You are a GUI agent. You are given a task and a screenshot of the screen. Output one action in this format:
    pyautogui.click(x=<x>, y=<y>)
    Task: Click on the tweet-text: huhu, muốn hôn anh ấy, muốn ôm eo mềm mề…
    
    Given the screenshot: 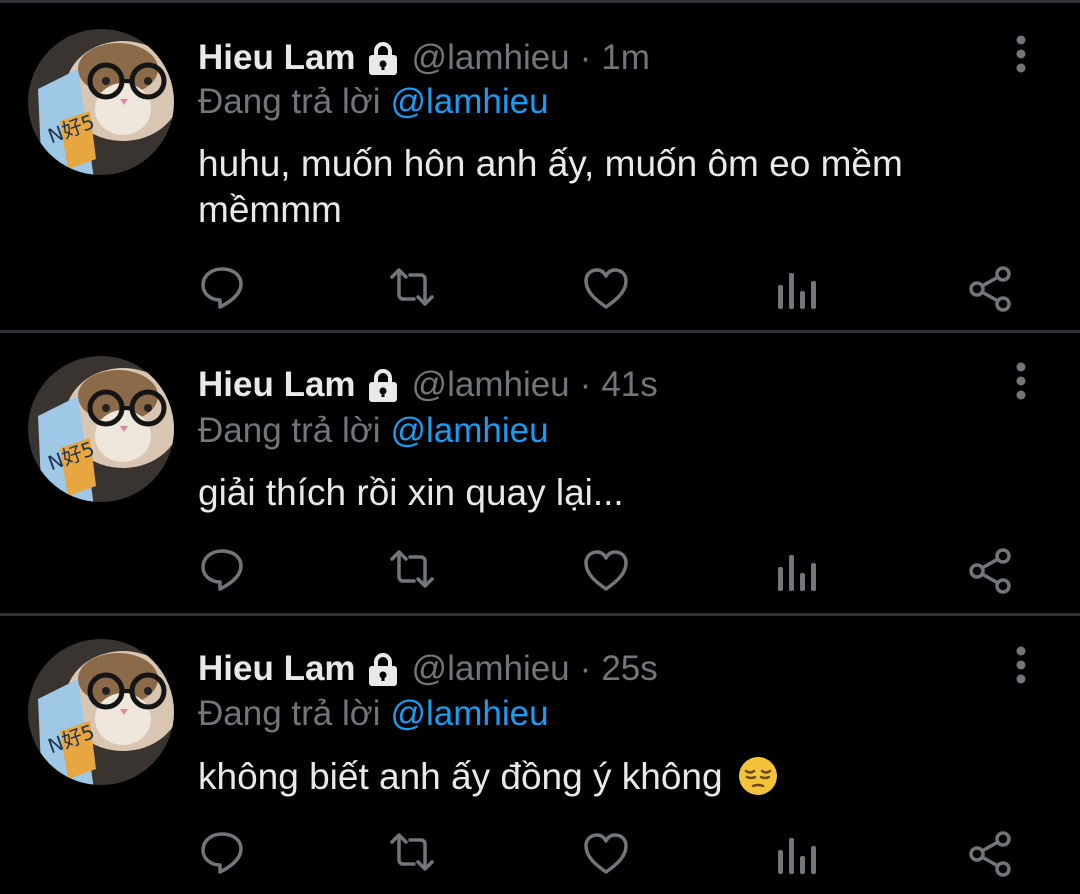 What is the action you would take?
    pyautogui.click(x=550, y=186)
    